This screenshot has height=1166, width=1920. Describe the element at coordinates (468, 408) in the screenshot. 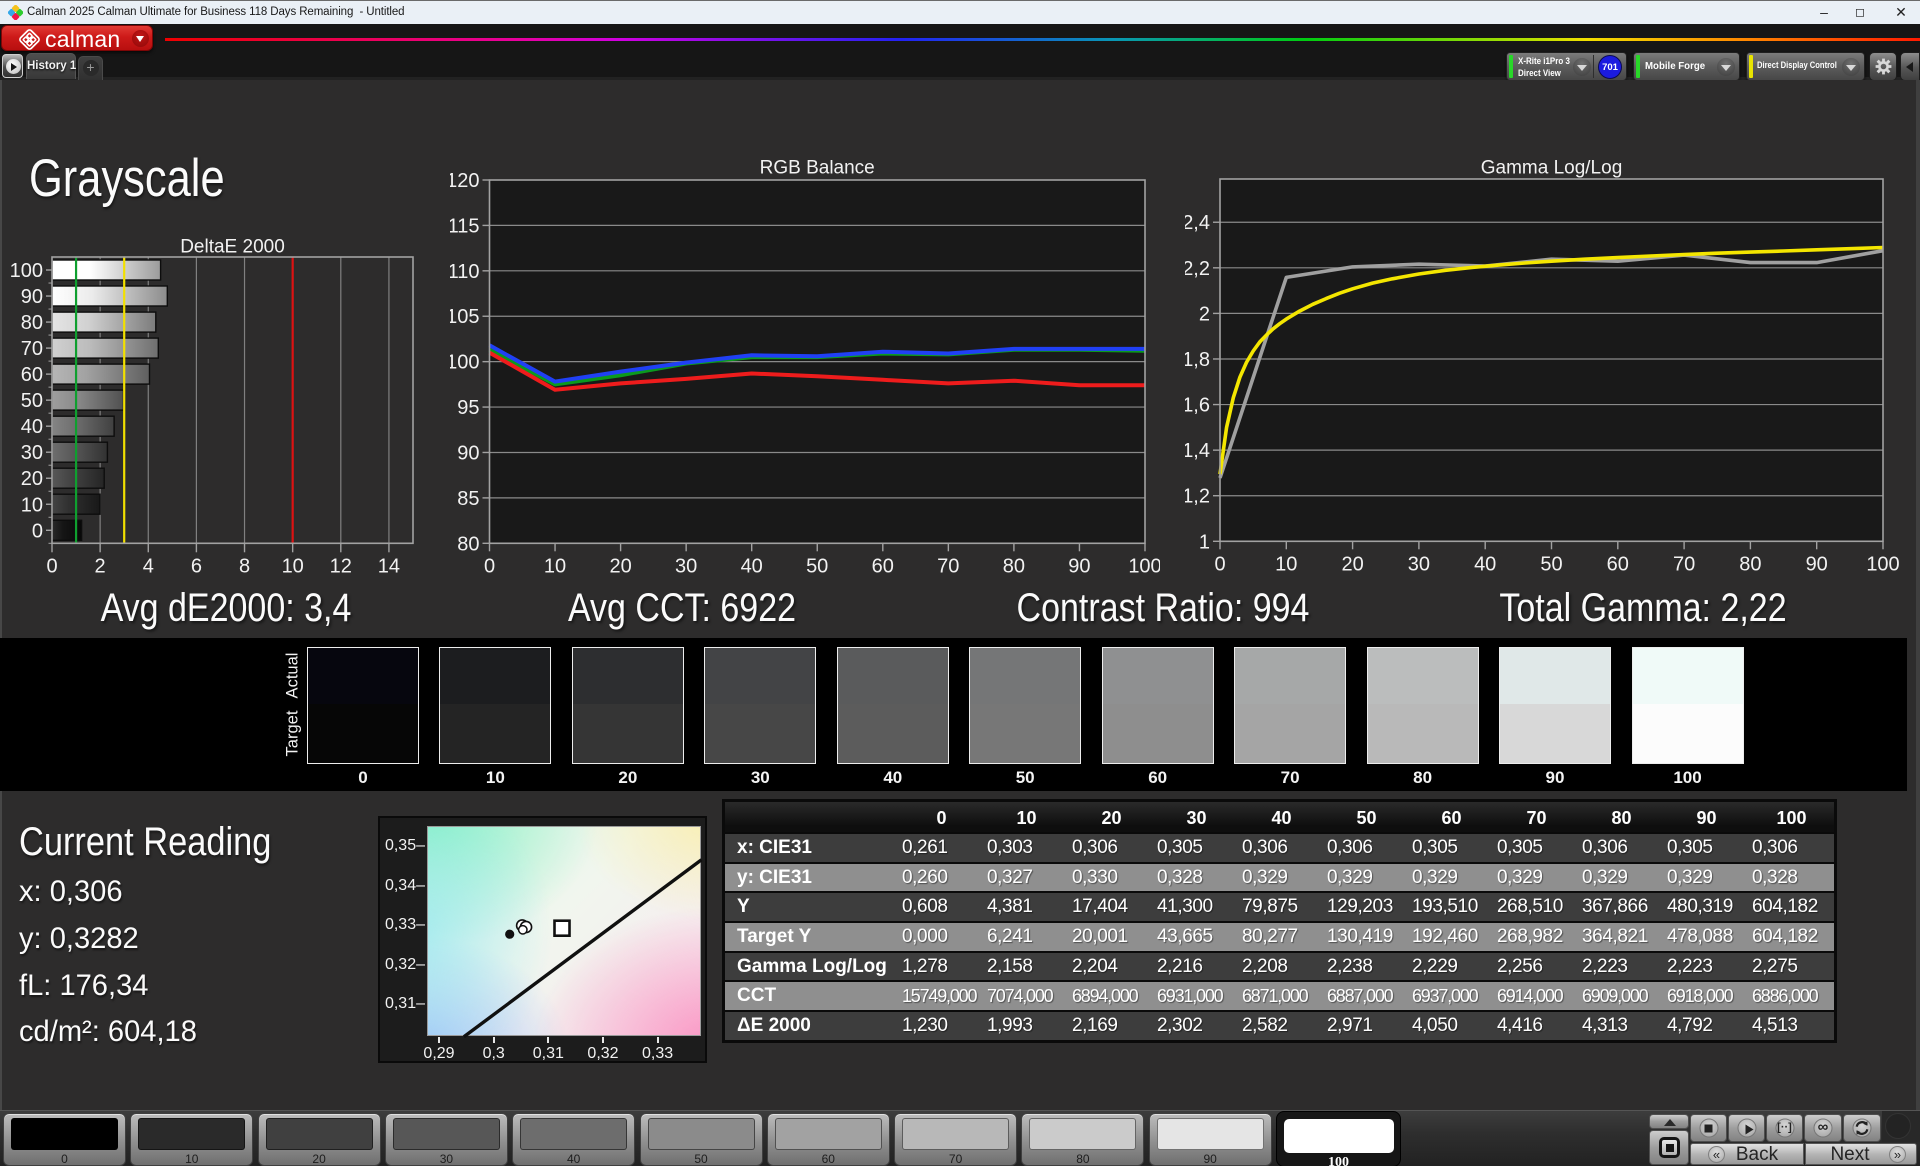

I see `svg-text: 95` at that location.